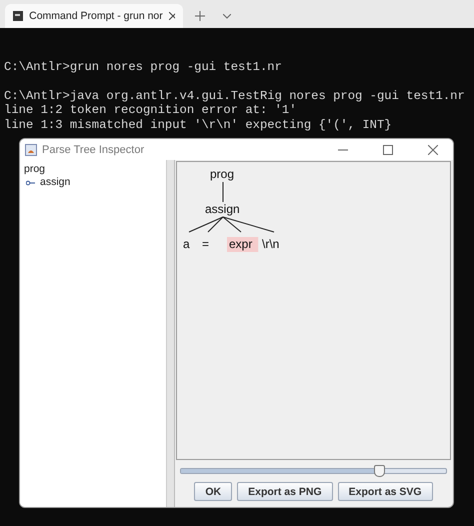 This screenshot has height=526, width=474. Describe the element at coordinates (313, 471) in the screenshot. I see `zoom-slider` at that location.